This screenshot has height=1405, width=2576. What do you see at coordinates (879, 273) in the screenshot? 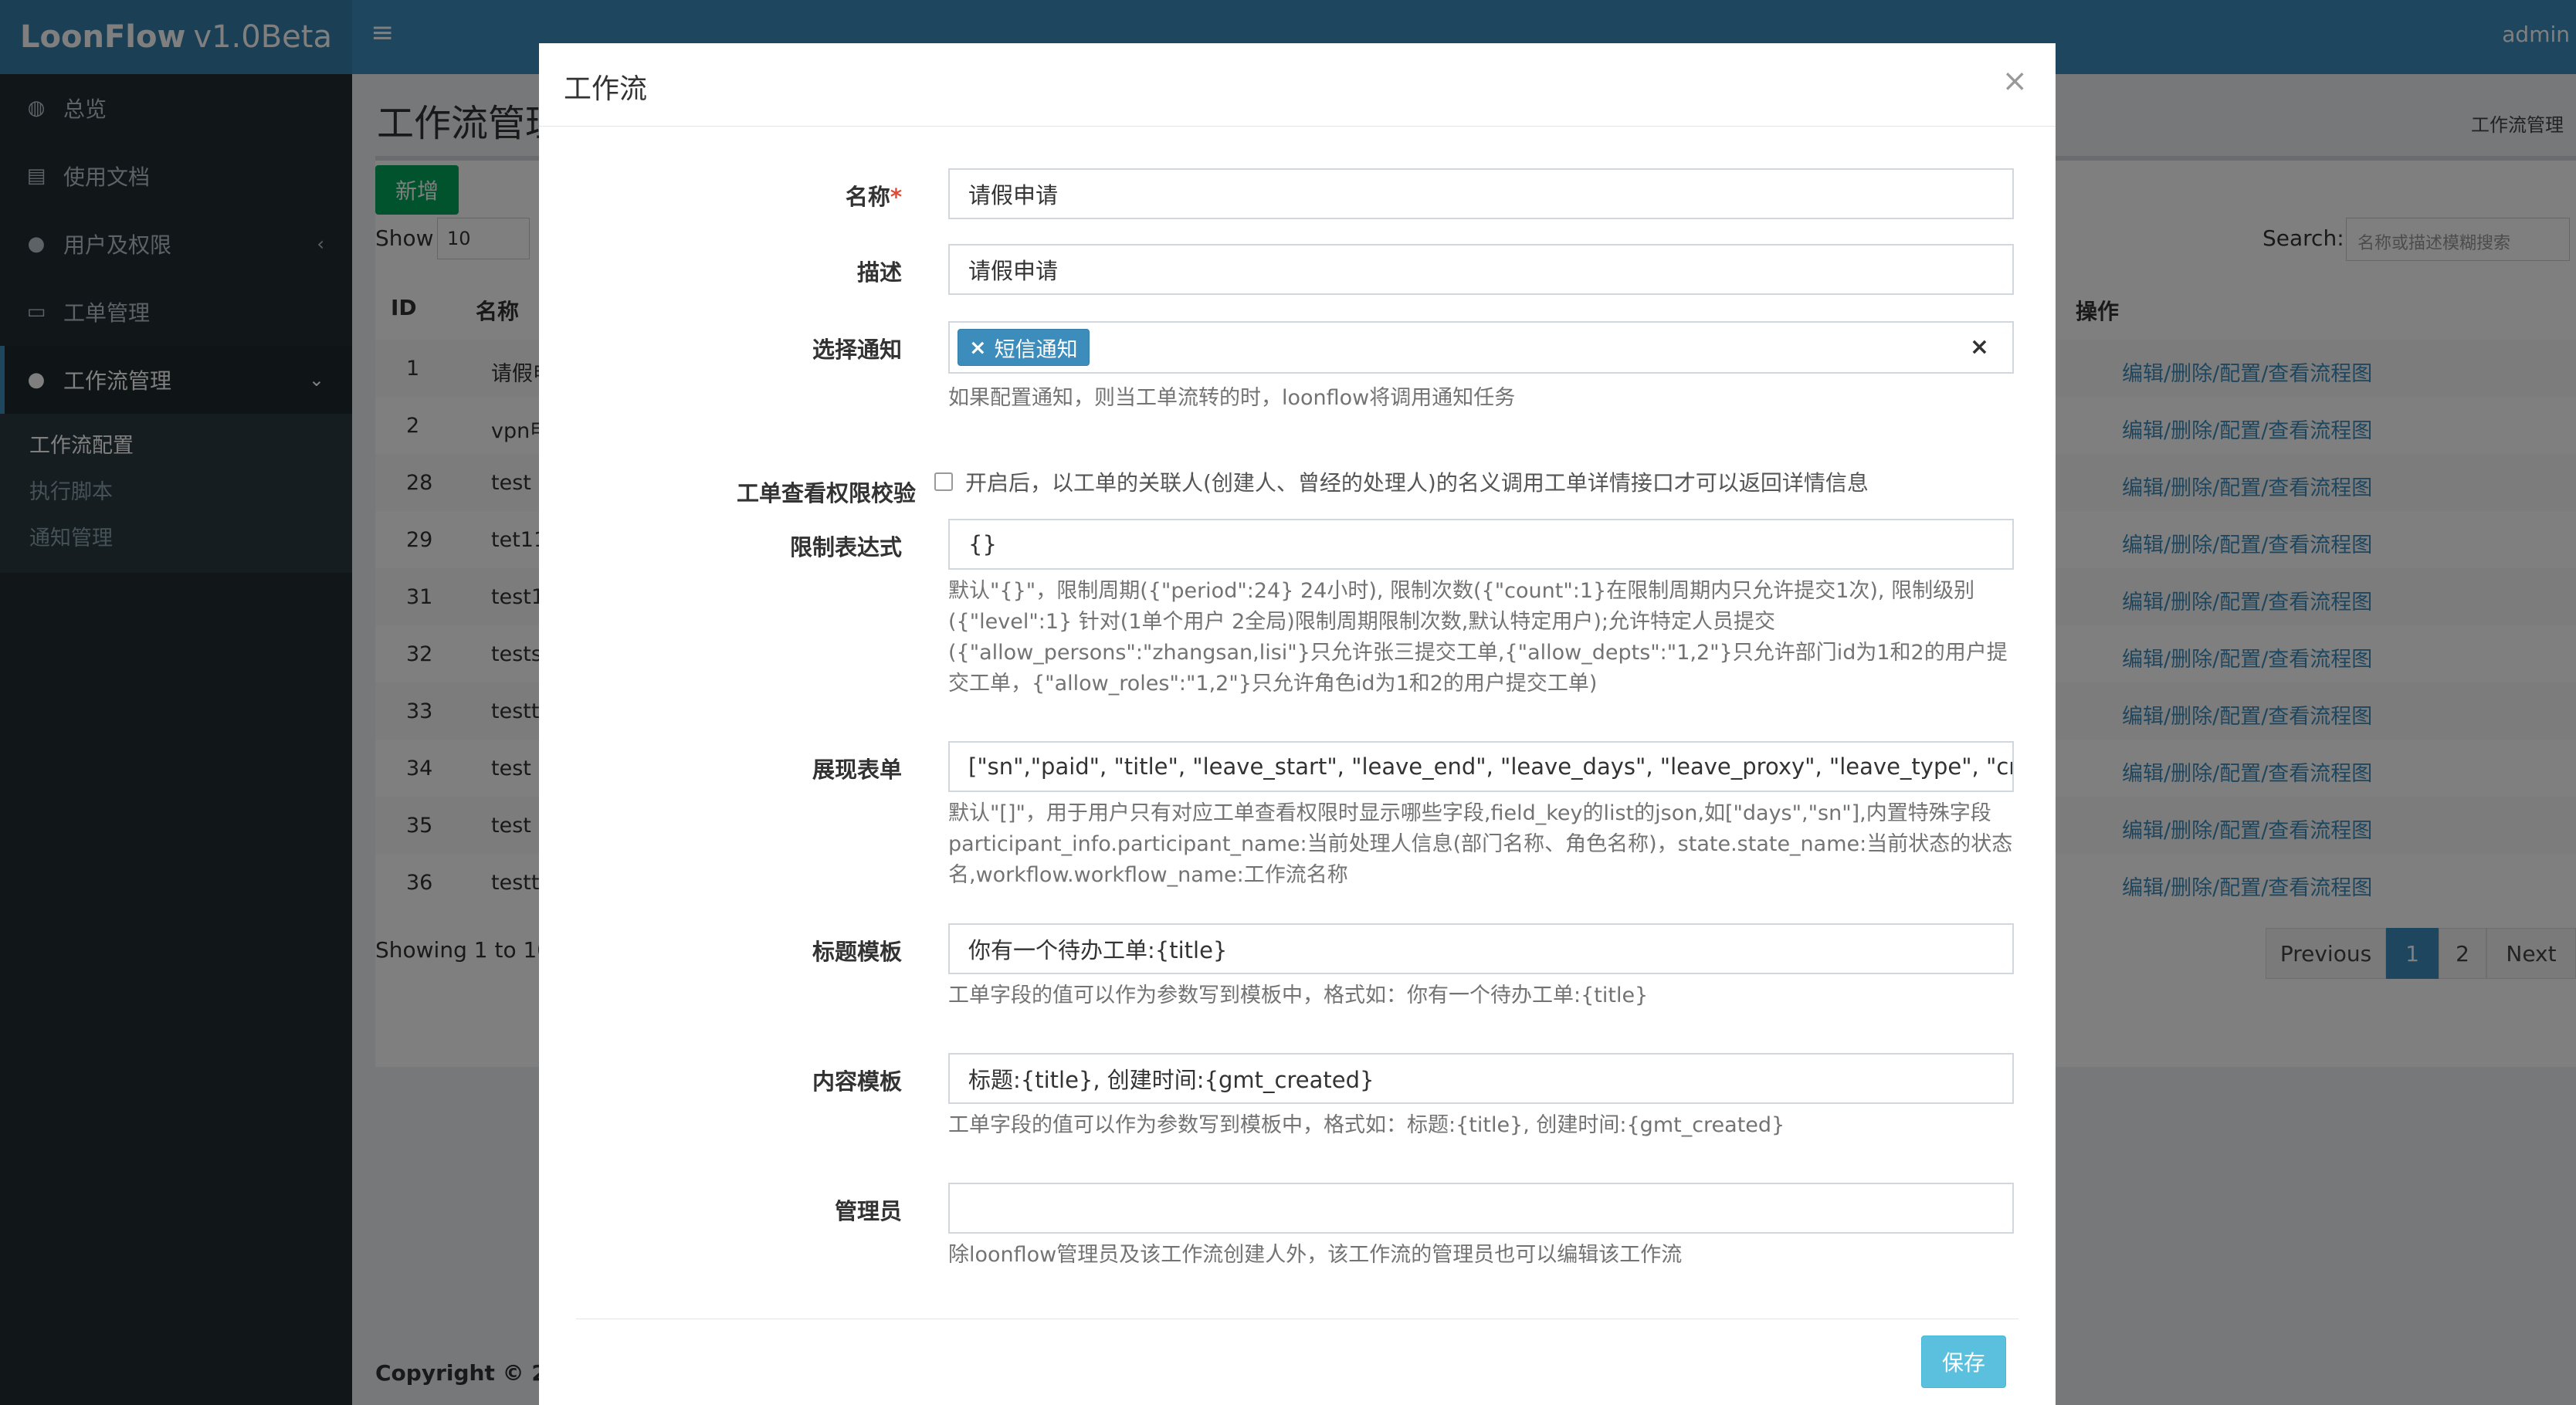
I see `description-label: 描述` at bounding box center [879, 273].